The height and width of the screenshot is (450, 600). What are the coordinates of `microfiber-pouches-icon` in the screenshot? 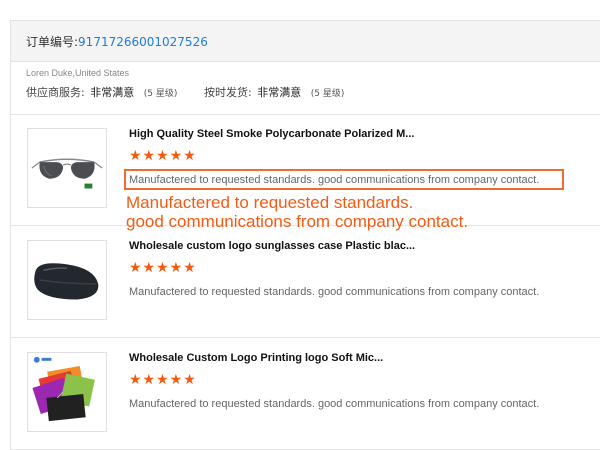 It's located at (63, 389).